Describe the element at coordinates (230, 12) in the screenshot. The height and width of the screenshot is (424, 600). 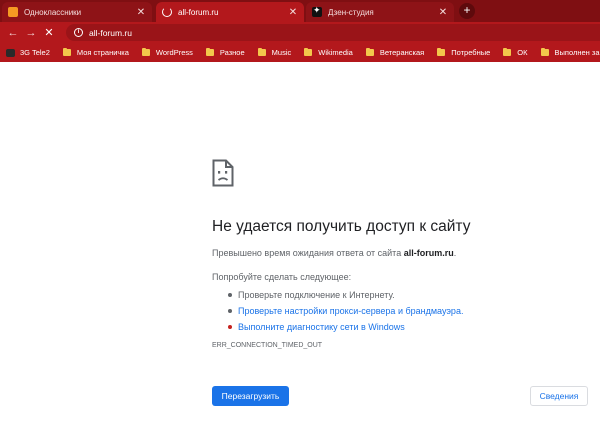
I see `tab-all-forum: all-forum.ru ✕` at that location.